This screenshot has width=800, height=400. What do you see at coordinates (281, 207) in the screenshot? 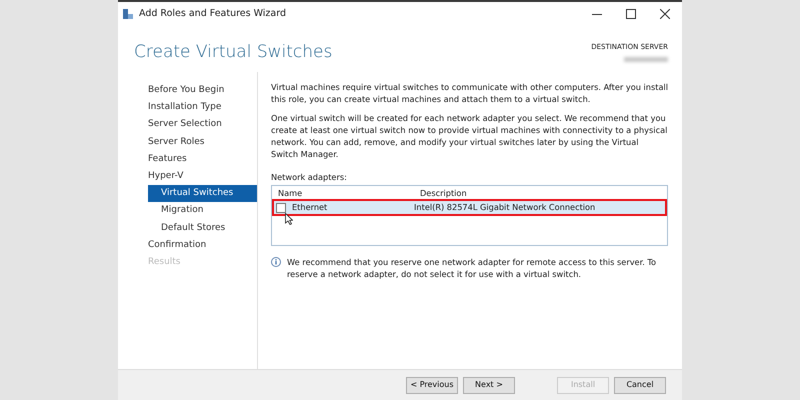
I see `checkbox` at bounding box center [281, 207].